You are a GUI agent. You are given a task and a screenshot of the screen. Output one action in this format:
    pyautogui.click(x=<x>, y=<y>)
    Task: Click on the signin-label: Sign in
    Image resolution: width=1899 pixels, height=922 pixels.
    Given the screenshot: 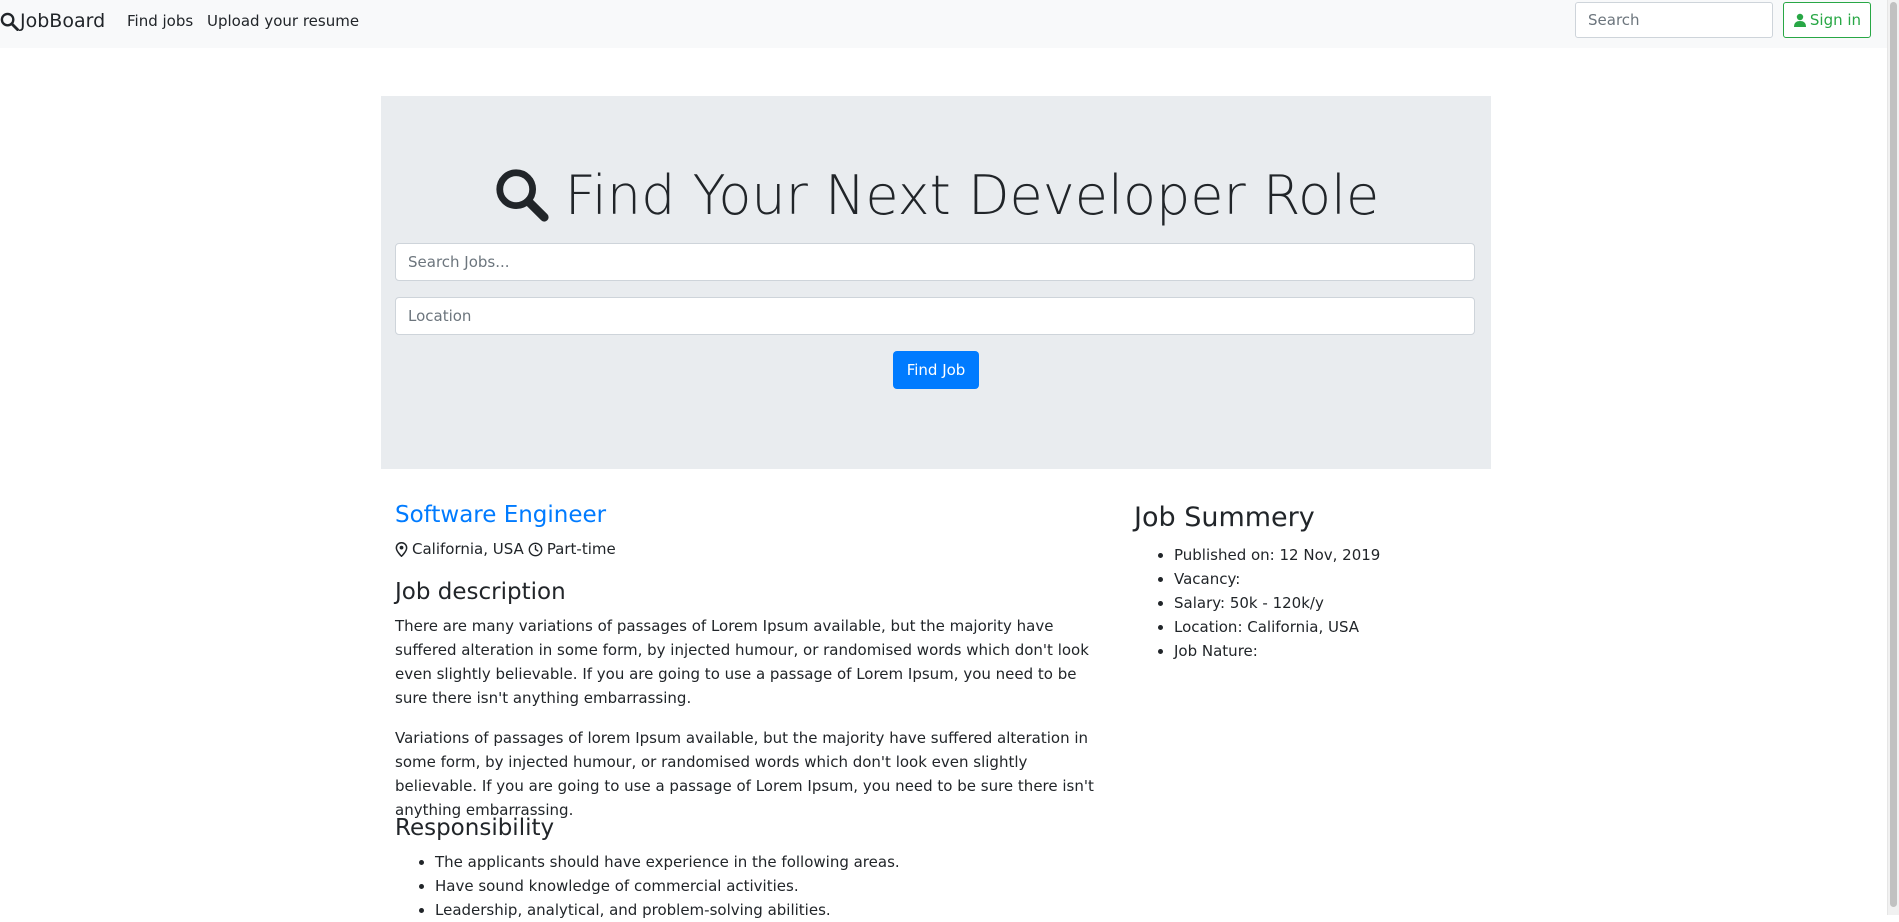 What is the action you would take?
    pyautogui.click(x=1835, y=20)
    